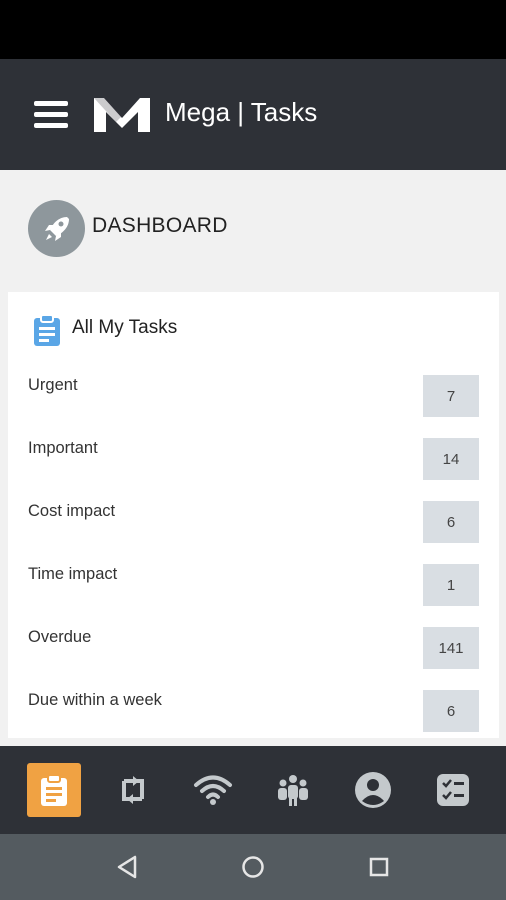  What do you see at coordinates (160, 225) in the screenshot?
I see `dashboard-title: DASHBOARD` at bounding box center [160, 225].